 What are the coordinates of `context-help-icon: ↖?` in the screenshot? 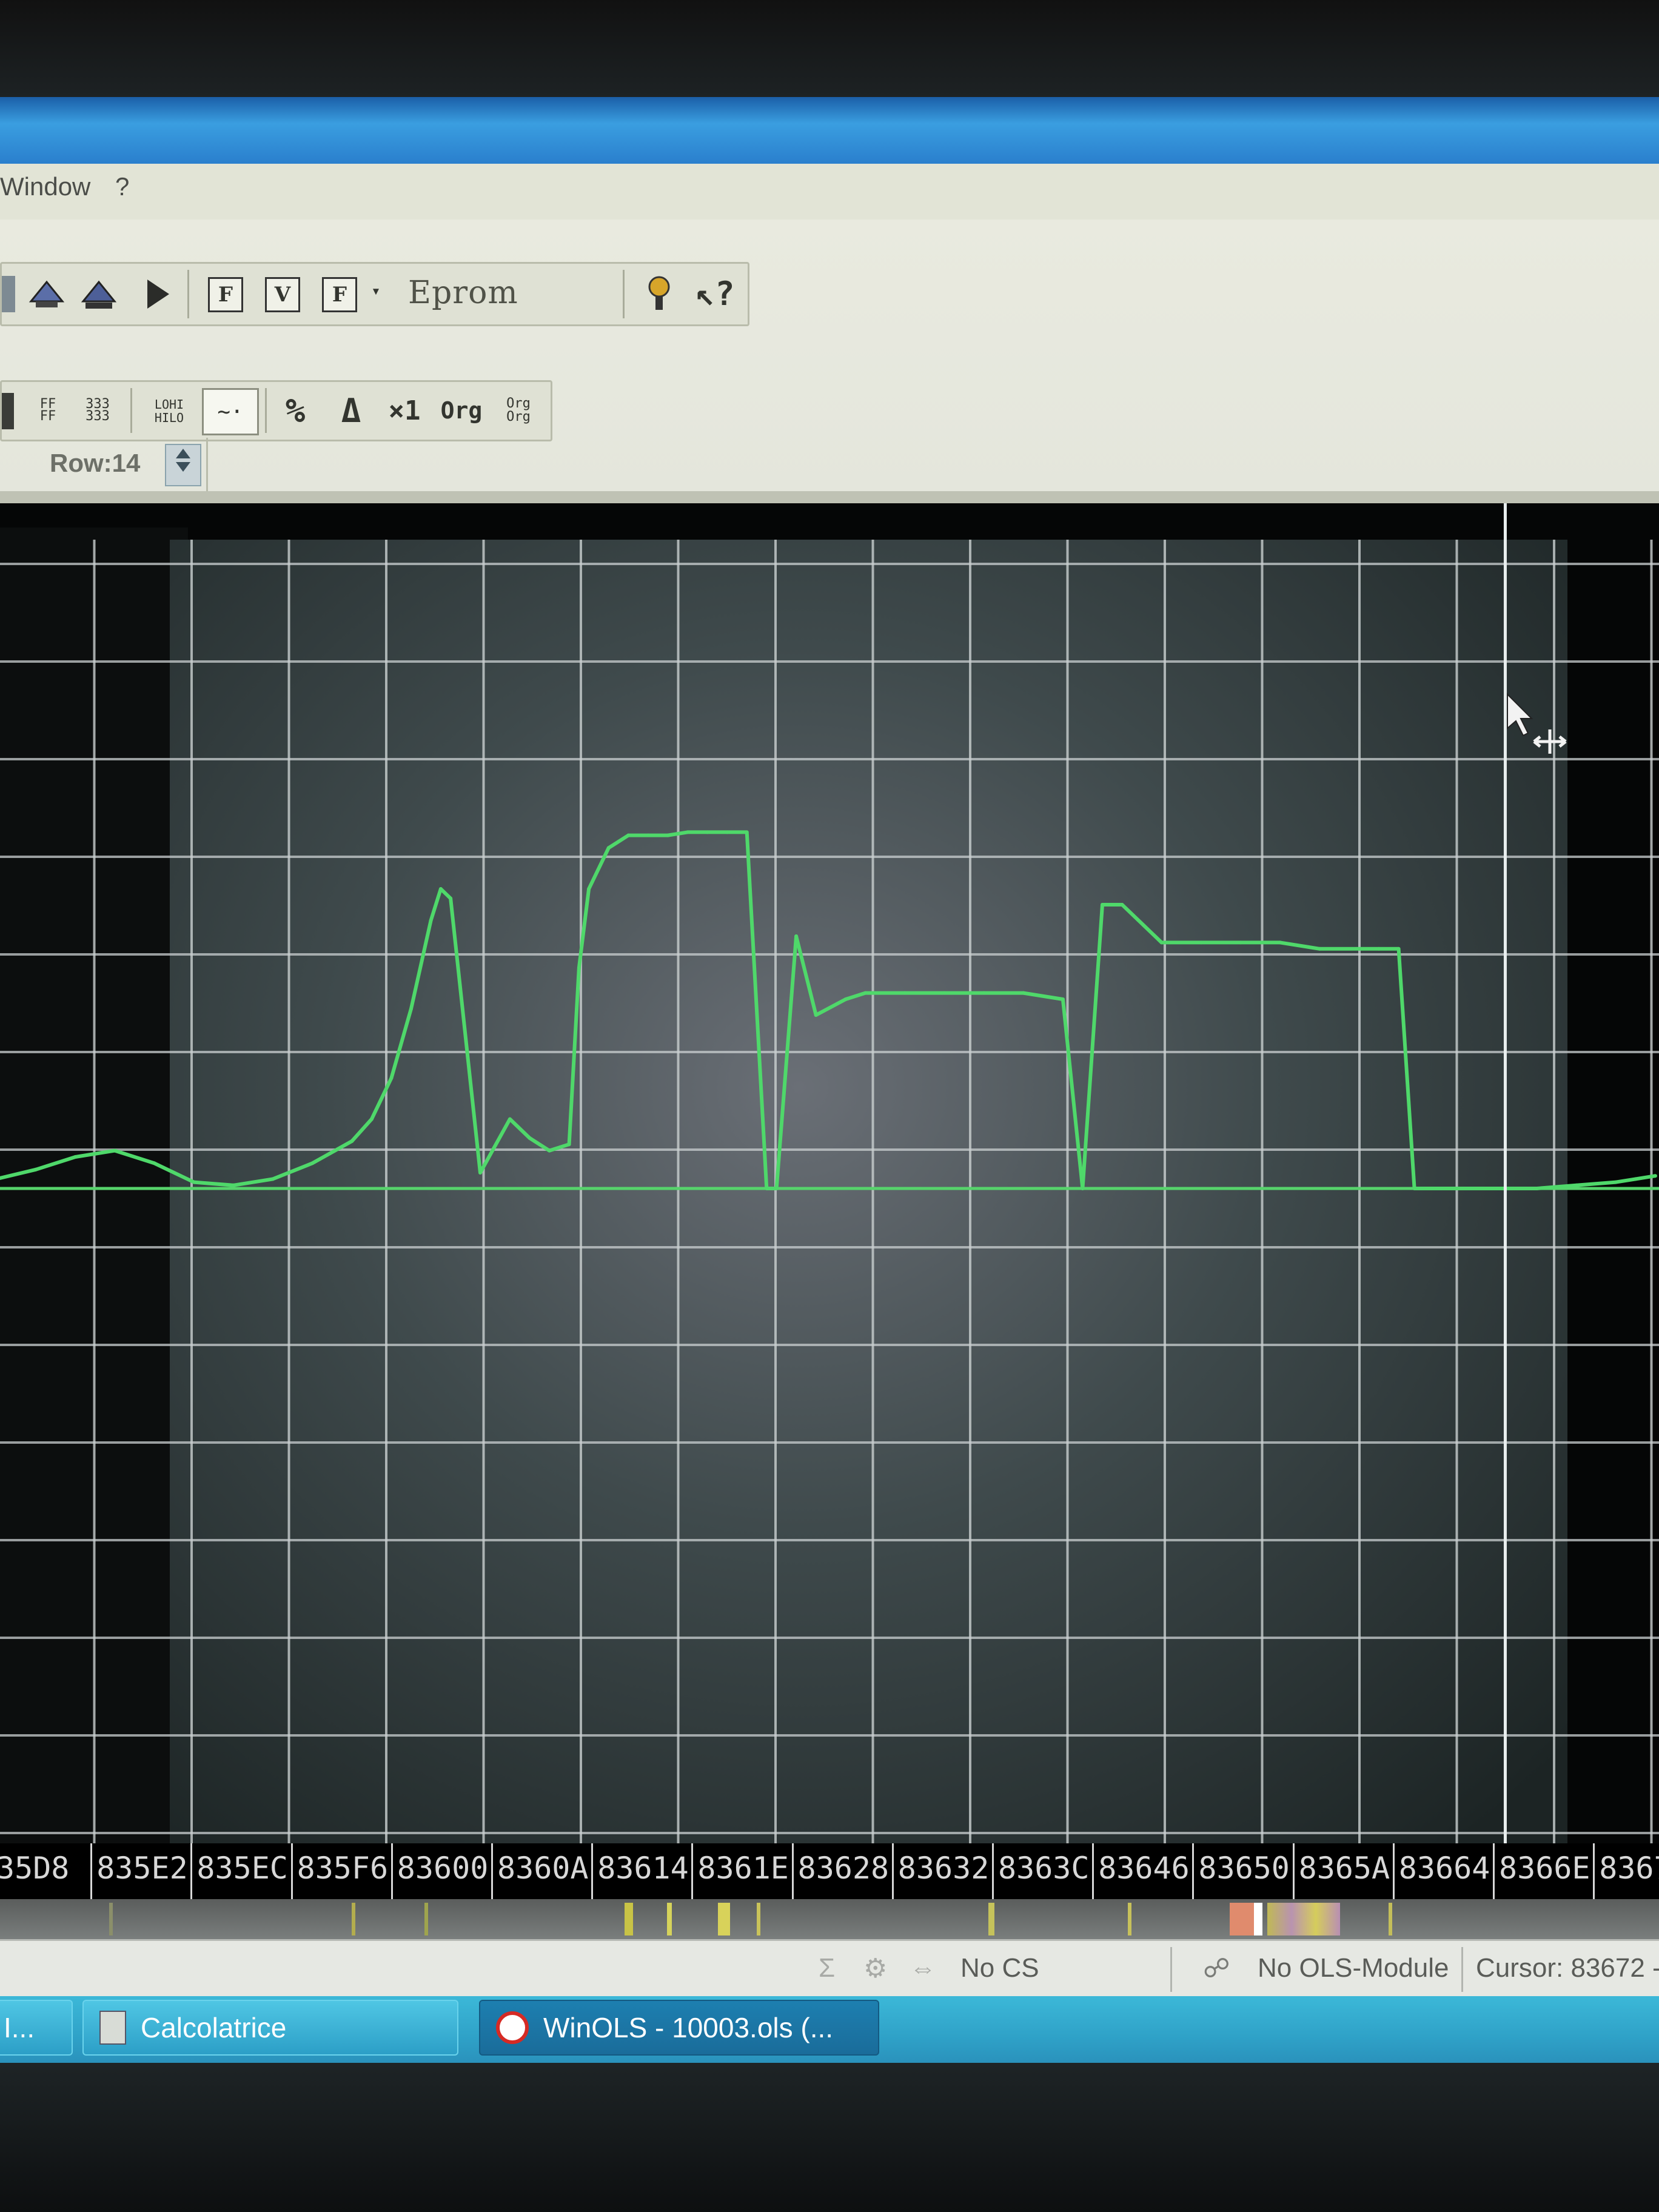 It's located at (715, 293).